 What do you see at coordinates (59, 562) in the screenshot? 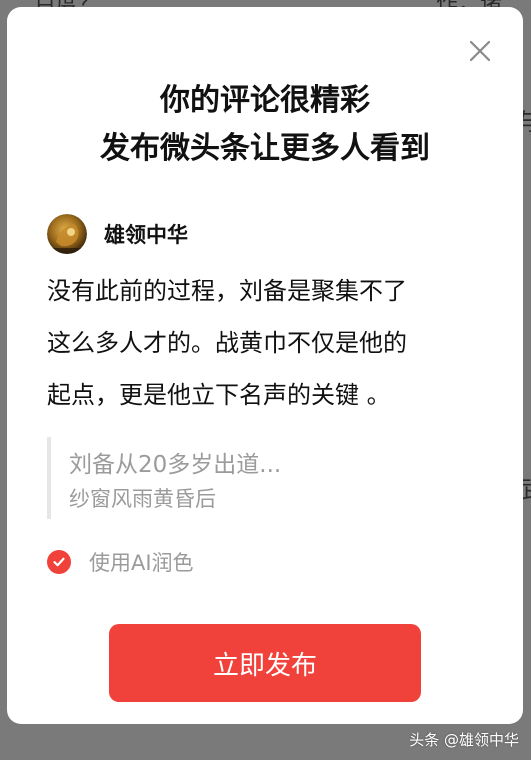
I see `checkmark-icon` at bounding box center [59, 562].